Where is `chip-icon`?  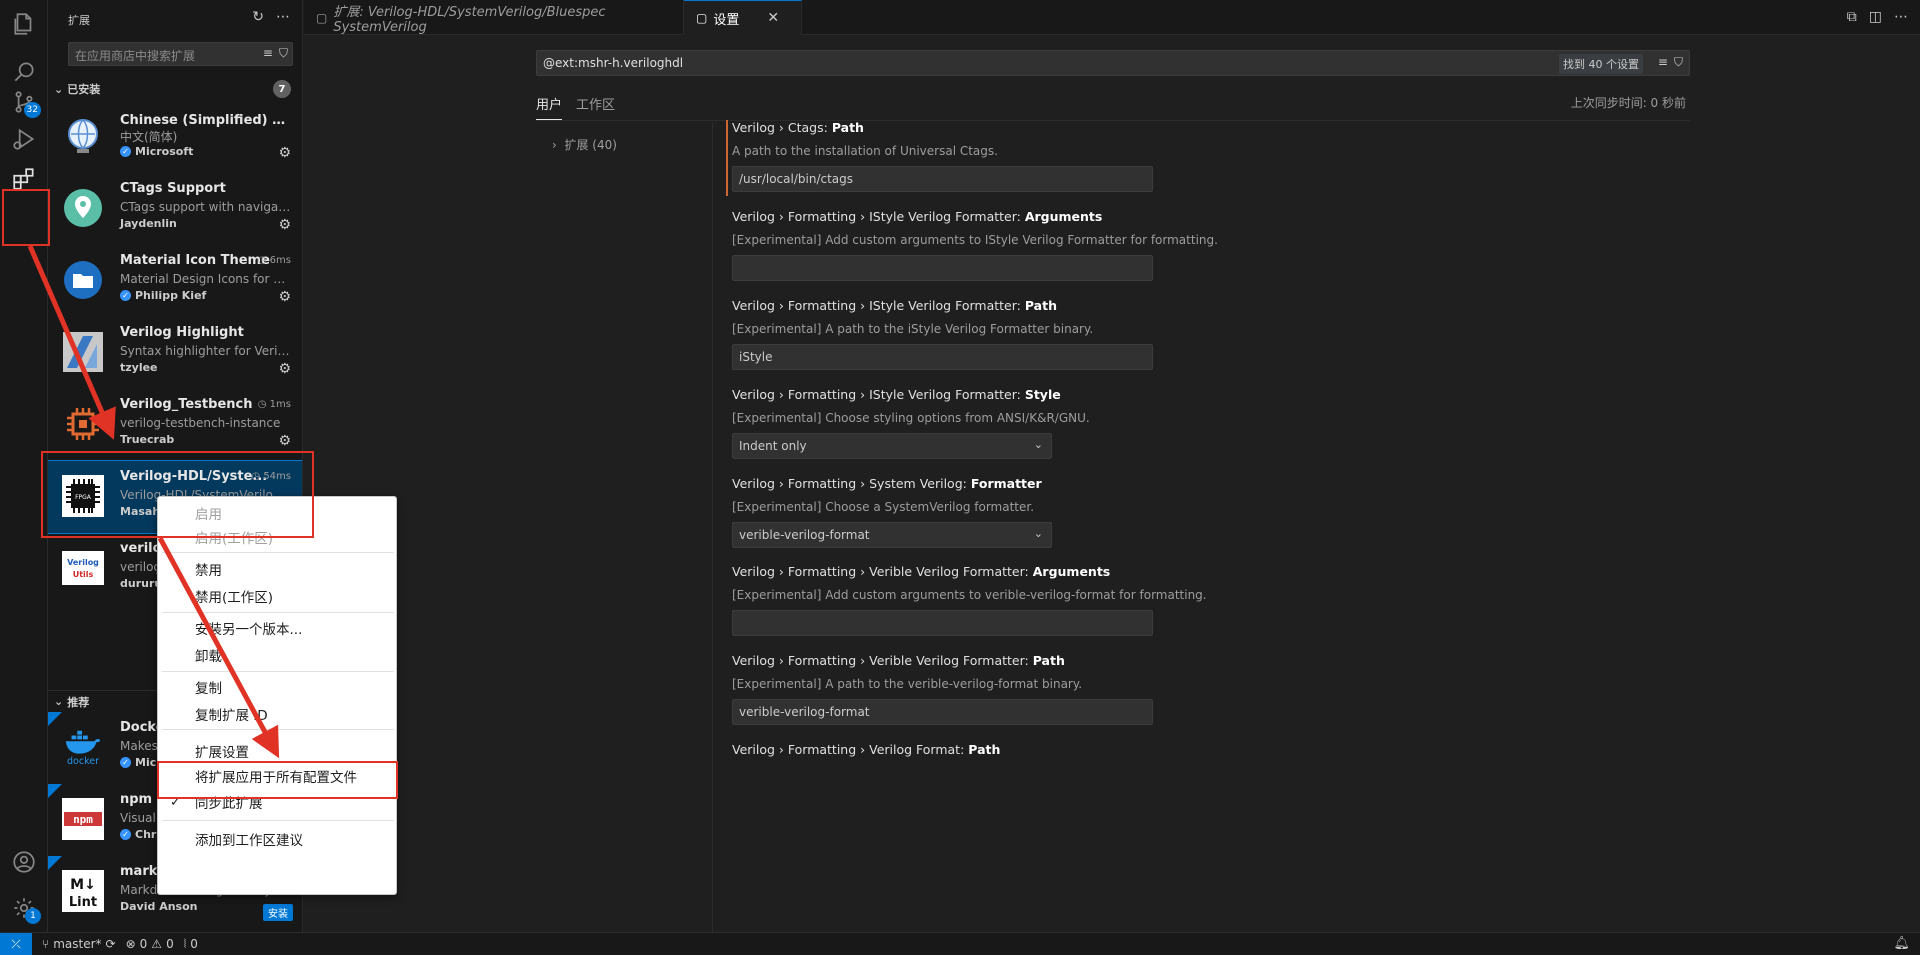 chip-icon is located at coordinates (83, 424).